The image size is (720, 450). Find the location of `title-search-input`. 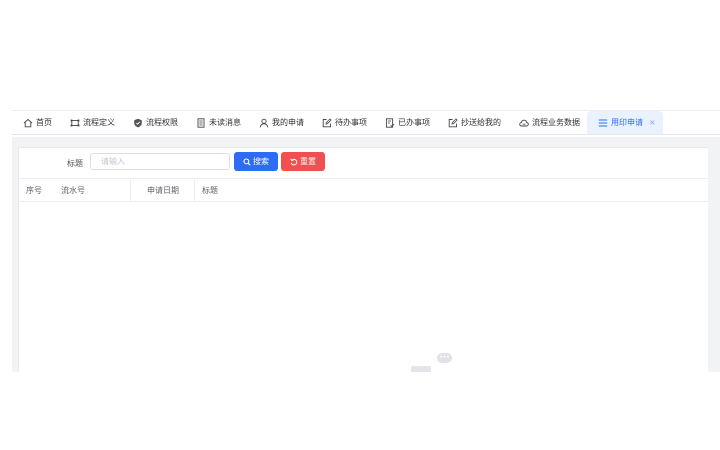

title-search-input is located at coordinates (160, 161).